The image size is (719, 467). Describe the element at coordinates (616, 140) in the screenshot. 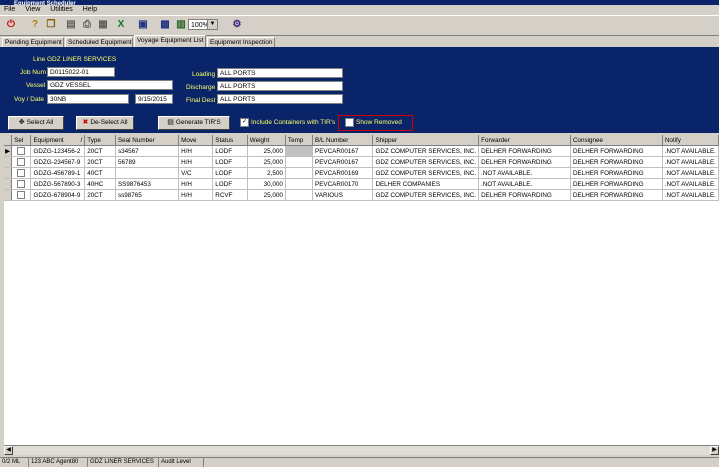

I see `col-header-consignee: Consignee` at that location.